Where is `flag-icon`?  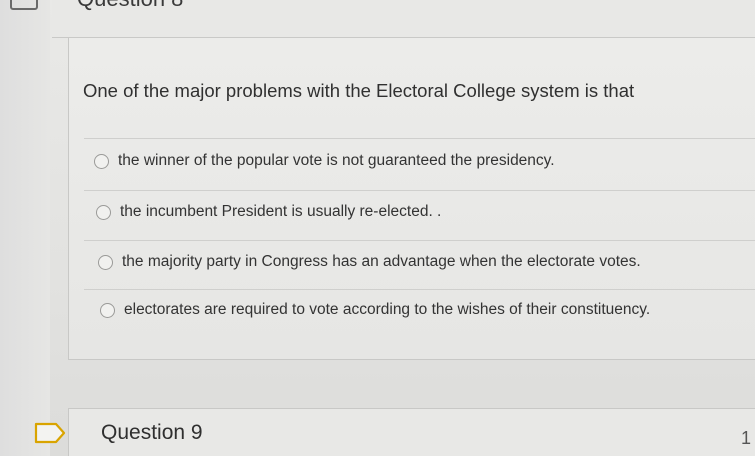 flag-icon is located at coordinates (24, 5).